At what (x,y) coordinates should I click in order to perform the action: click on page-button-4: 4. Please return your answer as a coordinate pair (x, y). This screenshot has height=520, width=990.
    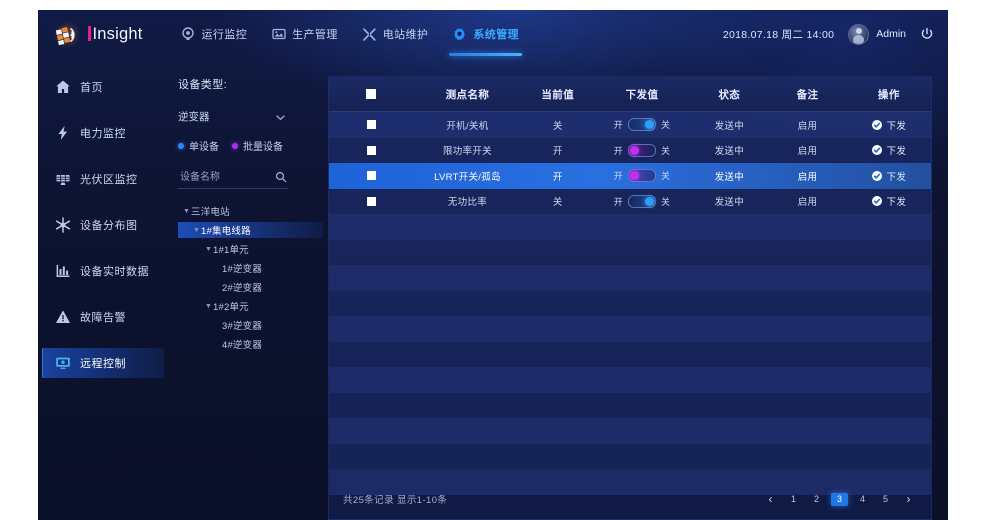
    Looking at the image, I should click on (862, 499).